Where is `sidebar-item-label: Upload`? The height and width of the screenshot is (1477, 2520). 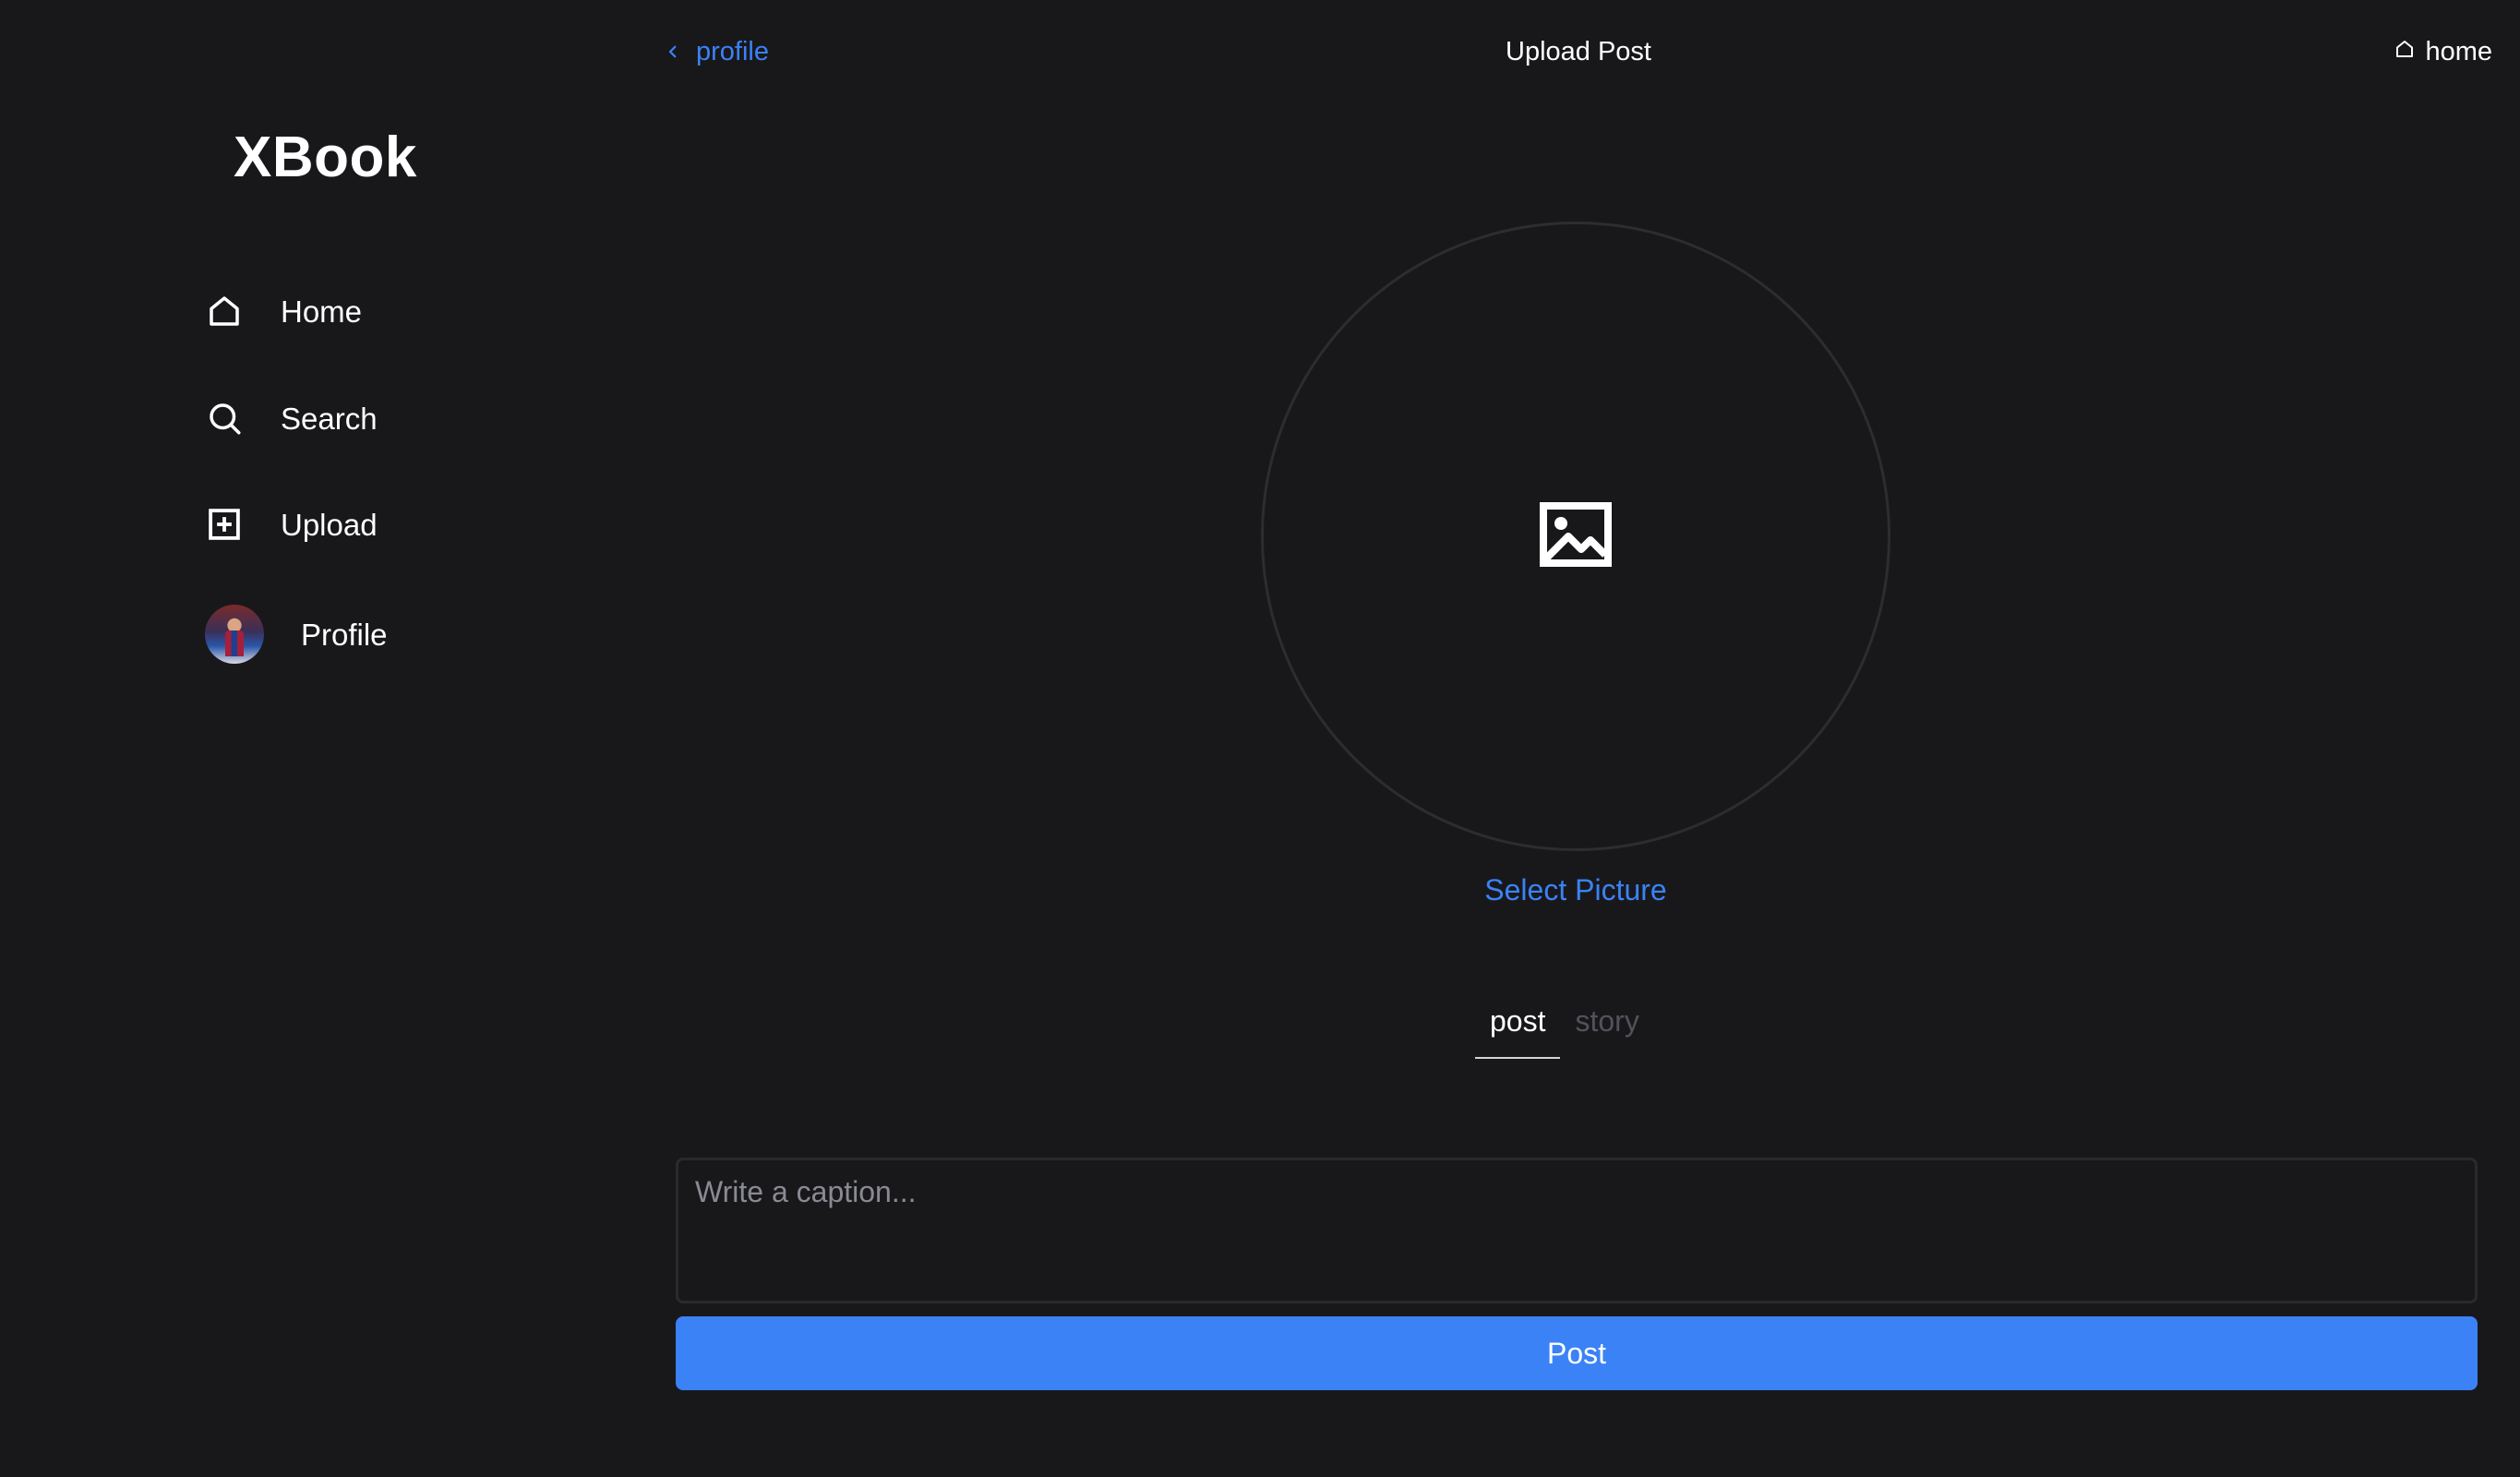 sidebar-item-label: Upload is located at coordinates (329, 524).